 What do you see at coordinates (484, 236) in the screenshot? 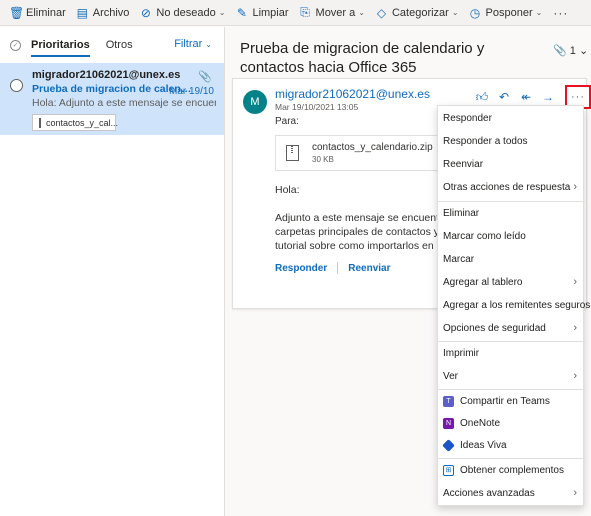
I see `menu-item-label: Marcar como leído` at bounding box center [484, 236].